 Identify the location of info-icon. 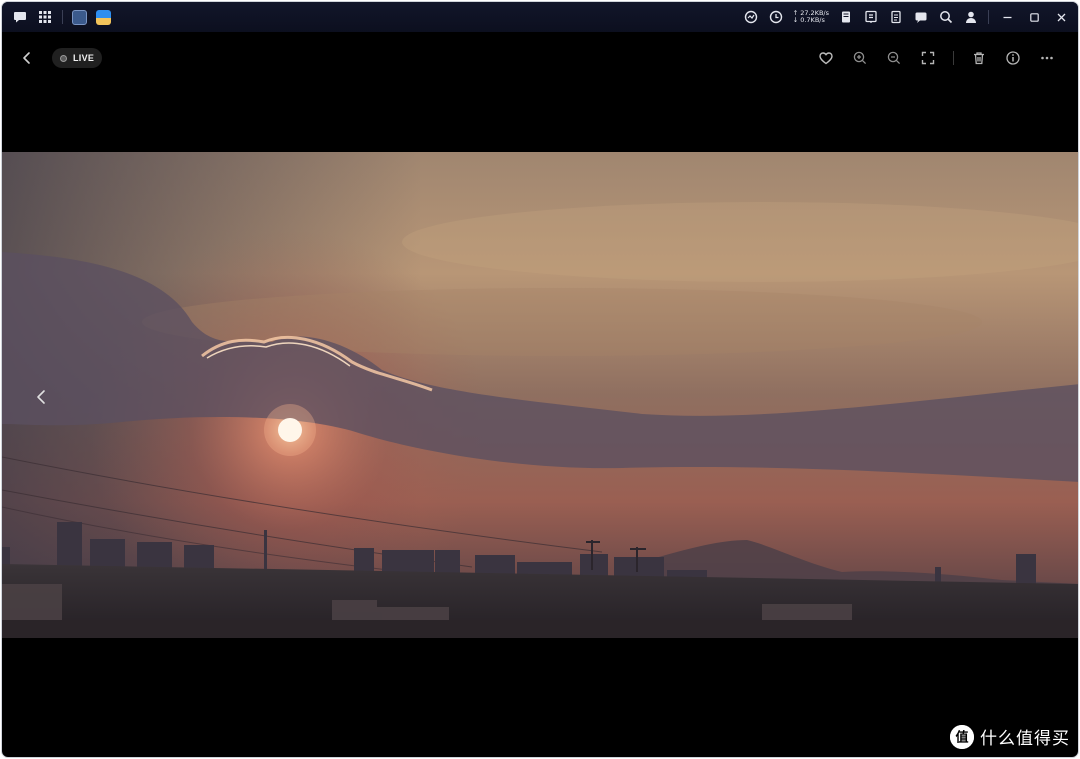
(1013, 58).